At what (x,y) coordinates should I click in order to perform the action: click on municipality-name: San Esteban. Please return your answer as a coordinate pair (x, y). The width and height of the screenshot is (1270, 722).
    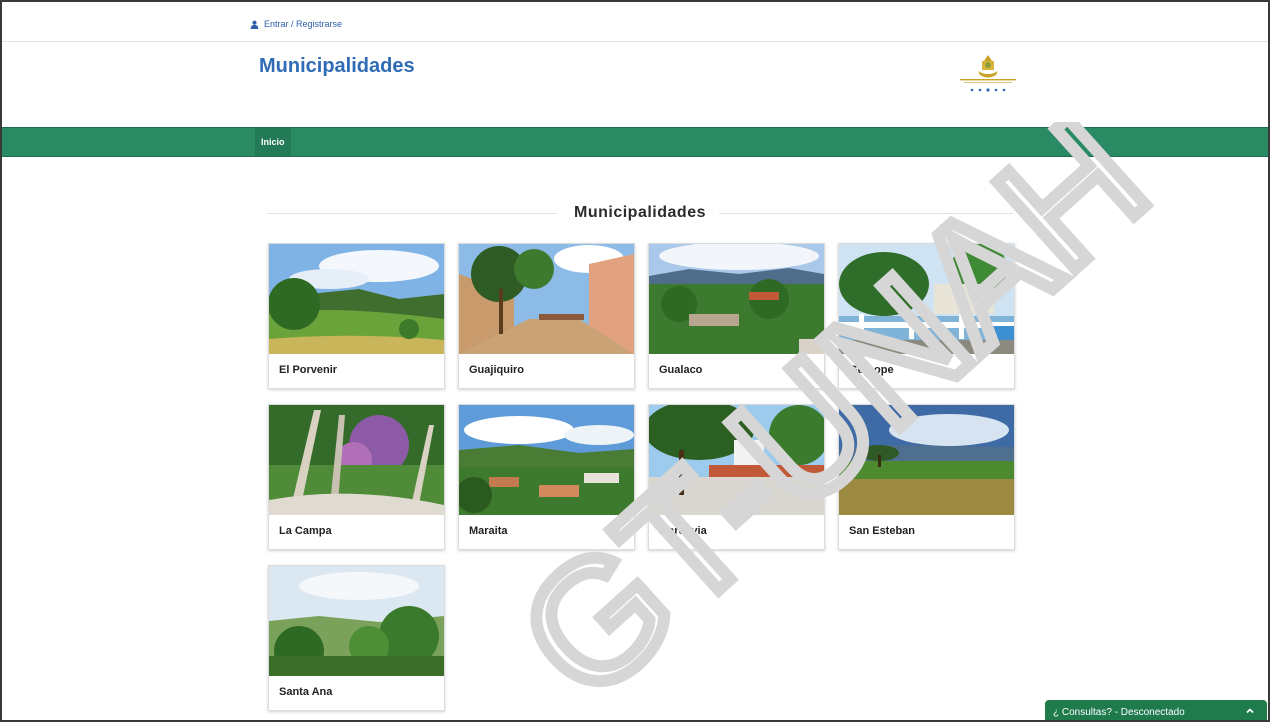
    Looking at the image, I should click on (882, 531).